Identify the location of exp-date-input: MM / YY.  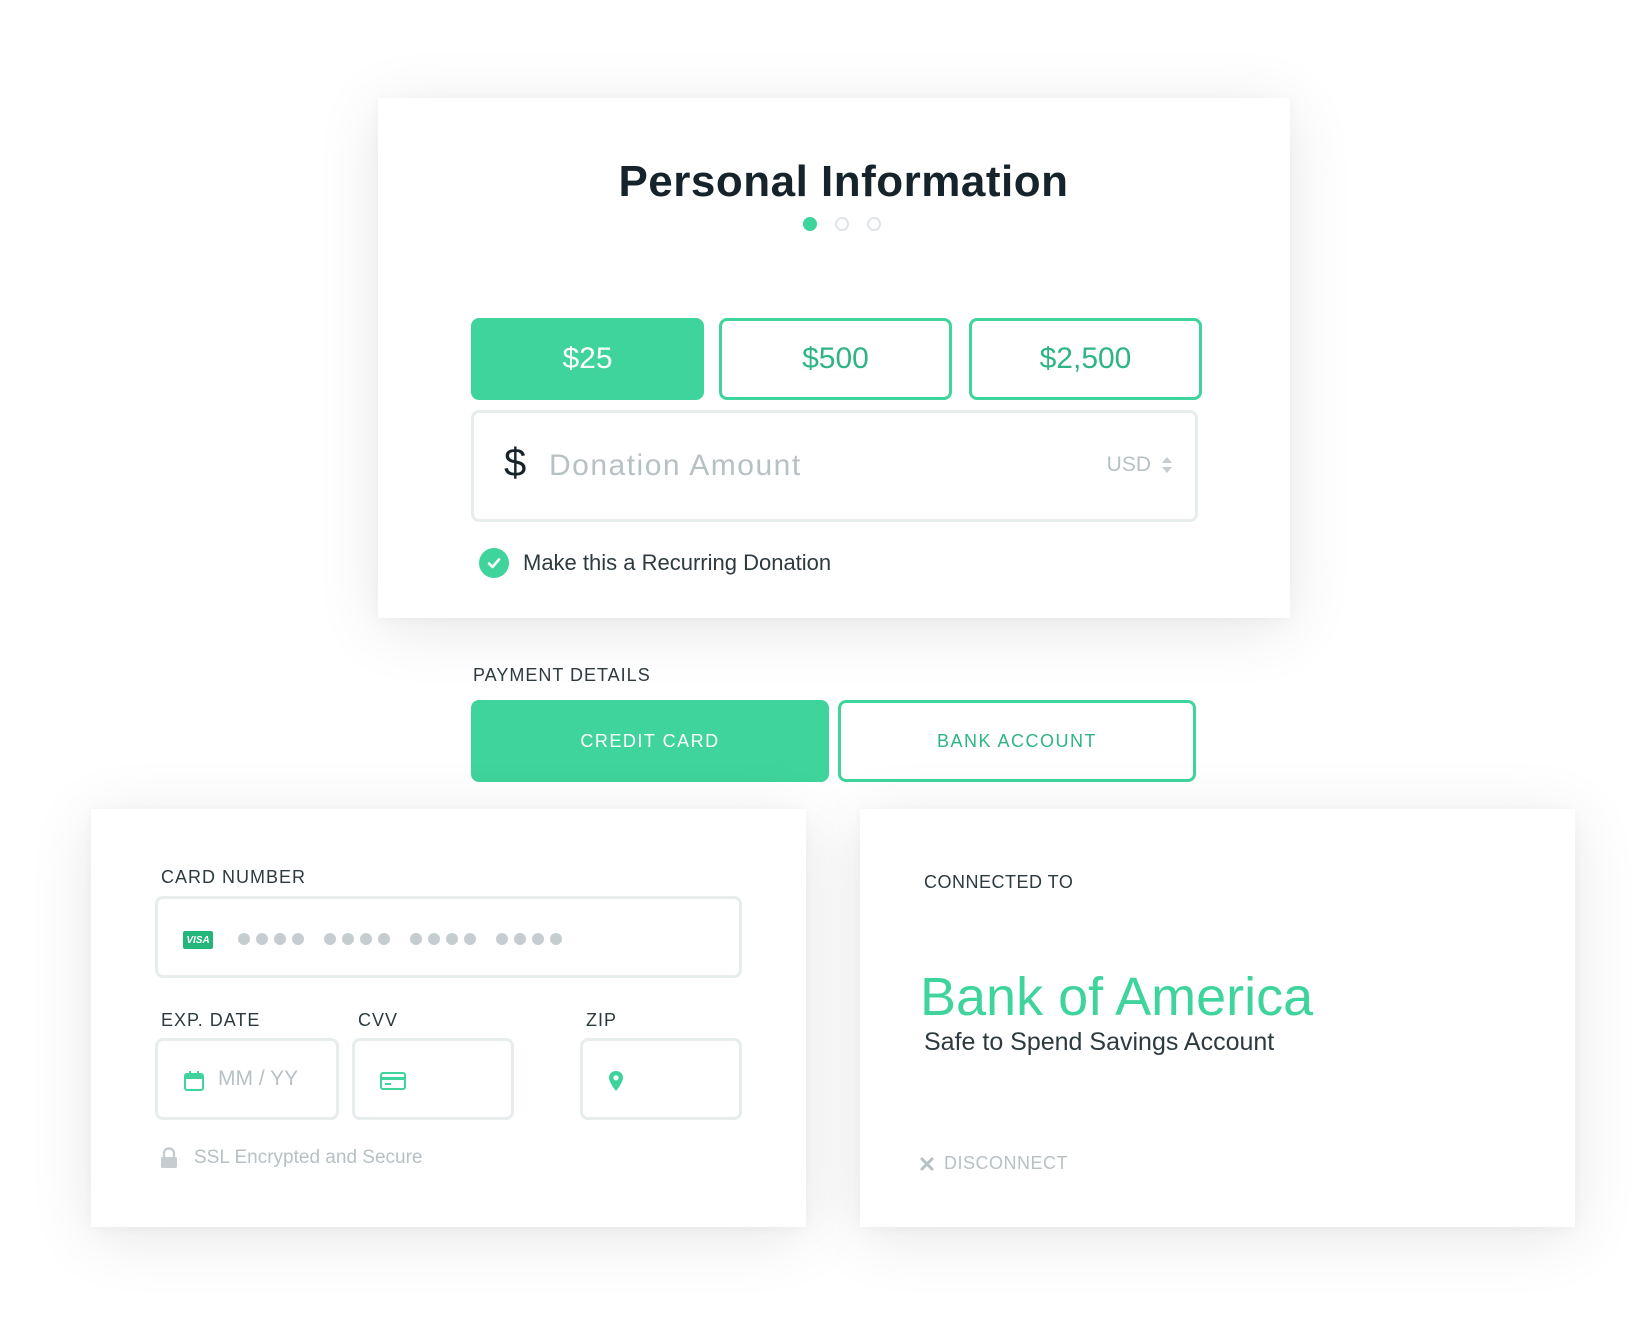
(247, 1079).